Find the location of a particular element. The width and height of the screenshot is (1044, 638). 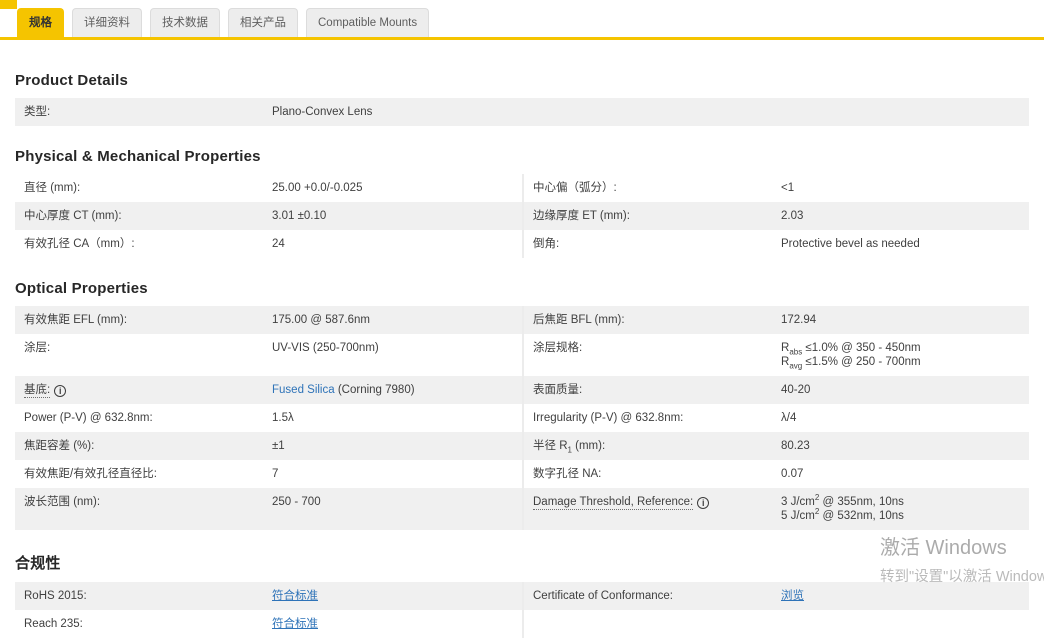

spec-cell: 倒角: Protective bevel as needed is located at coordinates (775, 244).